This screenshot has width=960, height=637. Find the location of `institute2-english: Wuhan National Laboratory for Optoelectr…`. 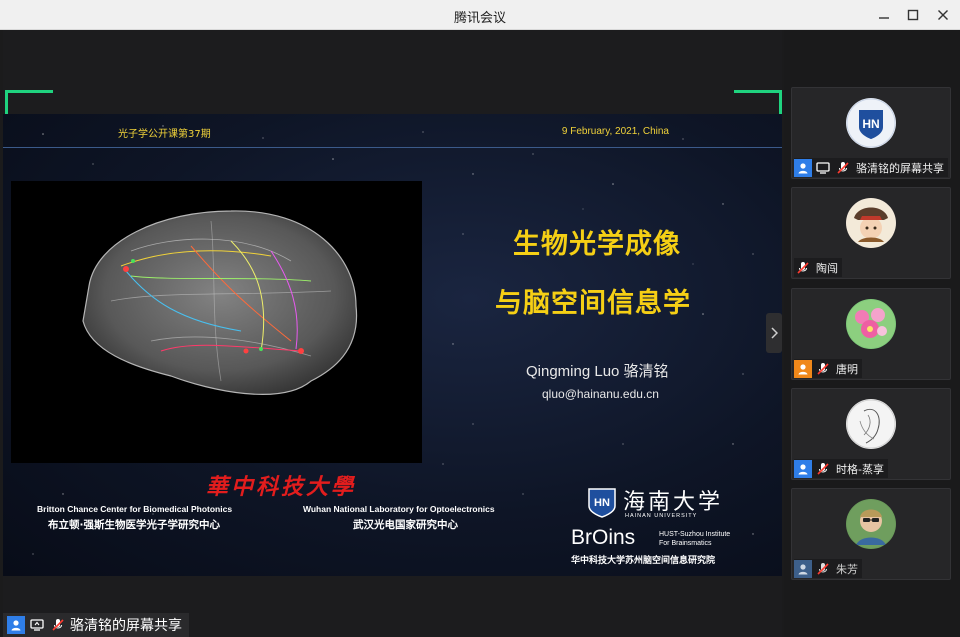

institute2-english: Wuhan National Laboratory for Optoelectr… is located at coordinates (399, 509).